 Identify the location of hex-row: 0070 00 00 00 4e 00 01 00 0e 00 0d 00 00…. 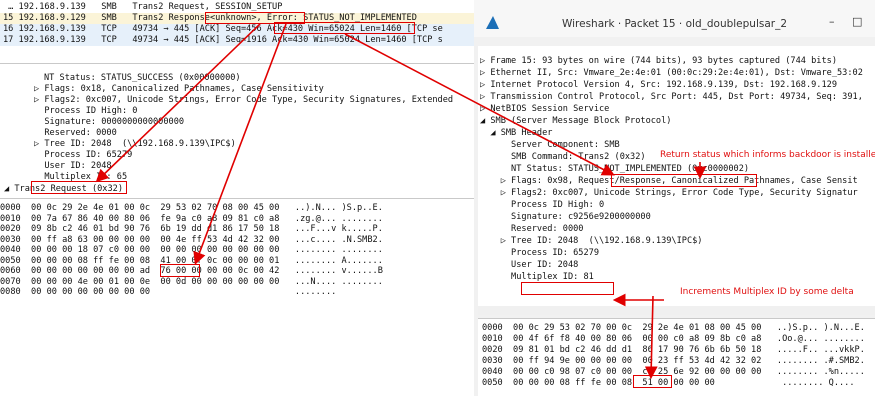
(191, 281).